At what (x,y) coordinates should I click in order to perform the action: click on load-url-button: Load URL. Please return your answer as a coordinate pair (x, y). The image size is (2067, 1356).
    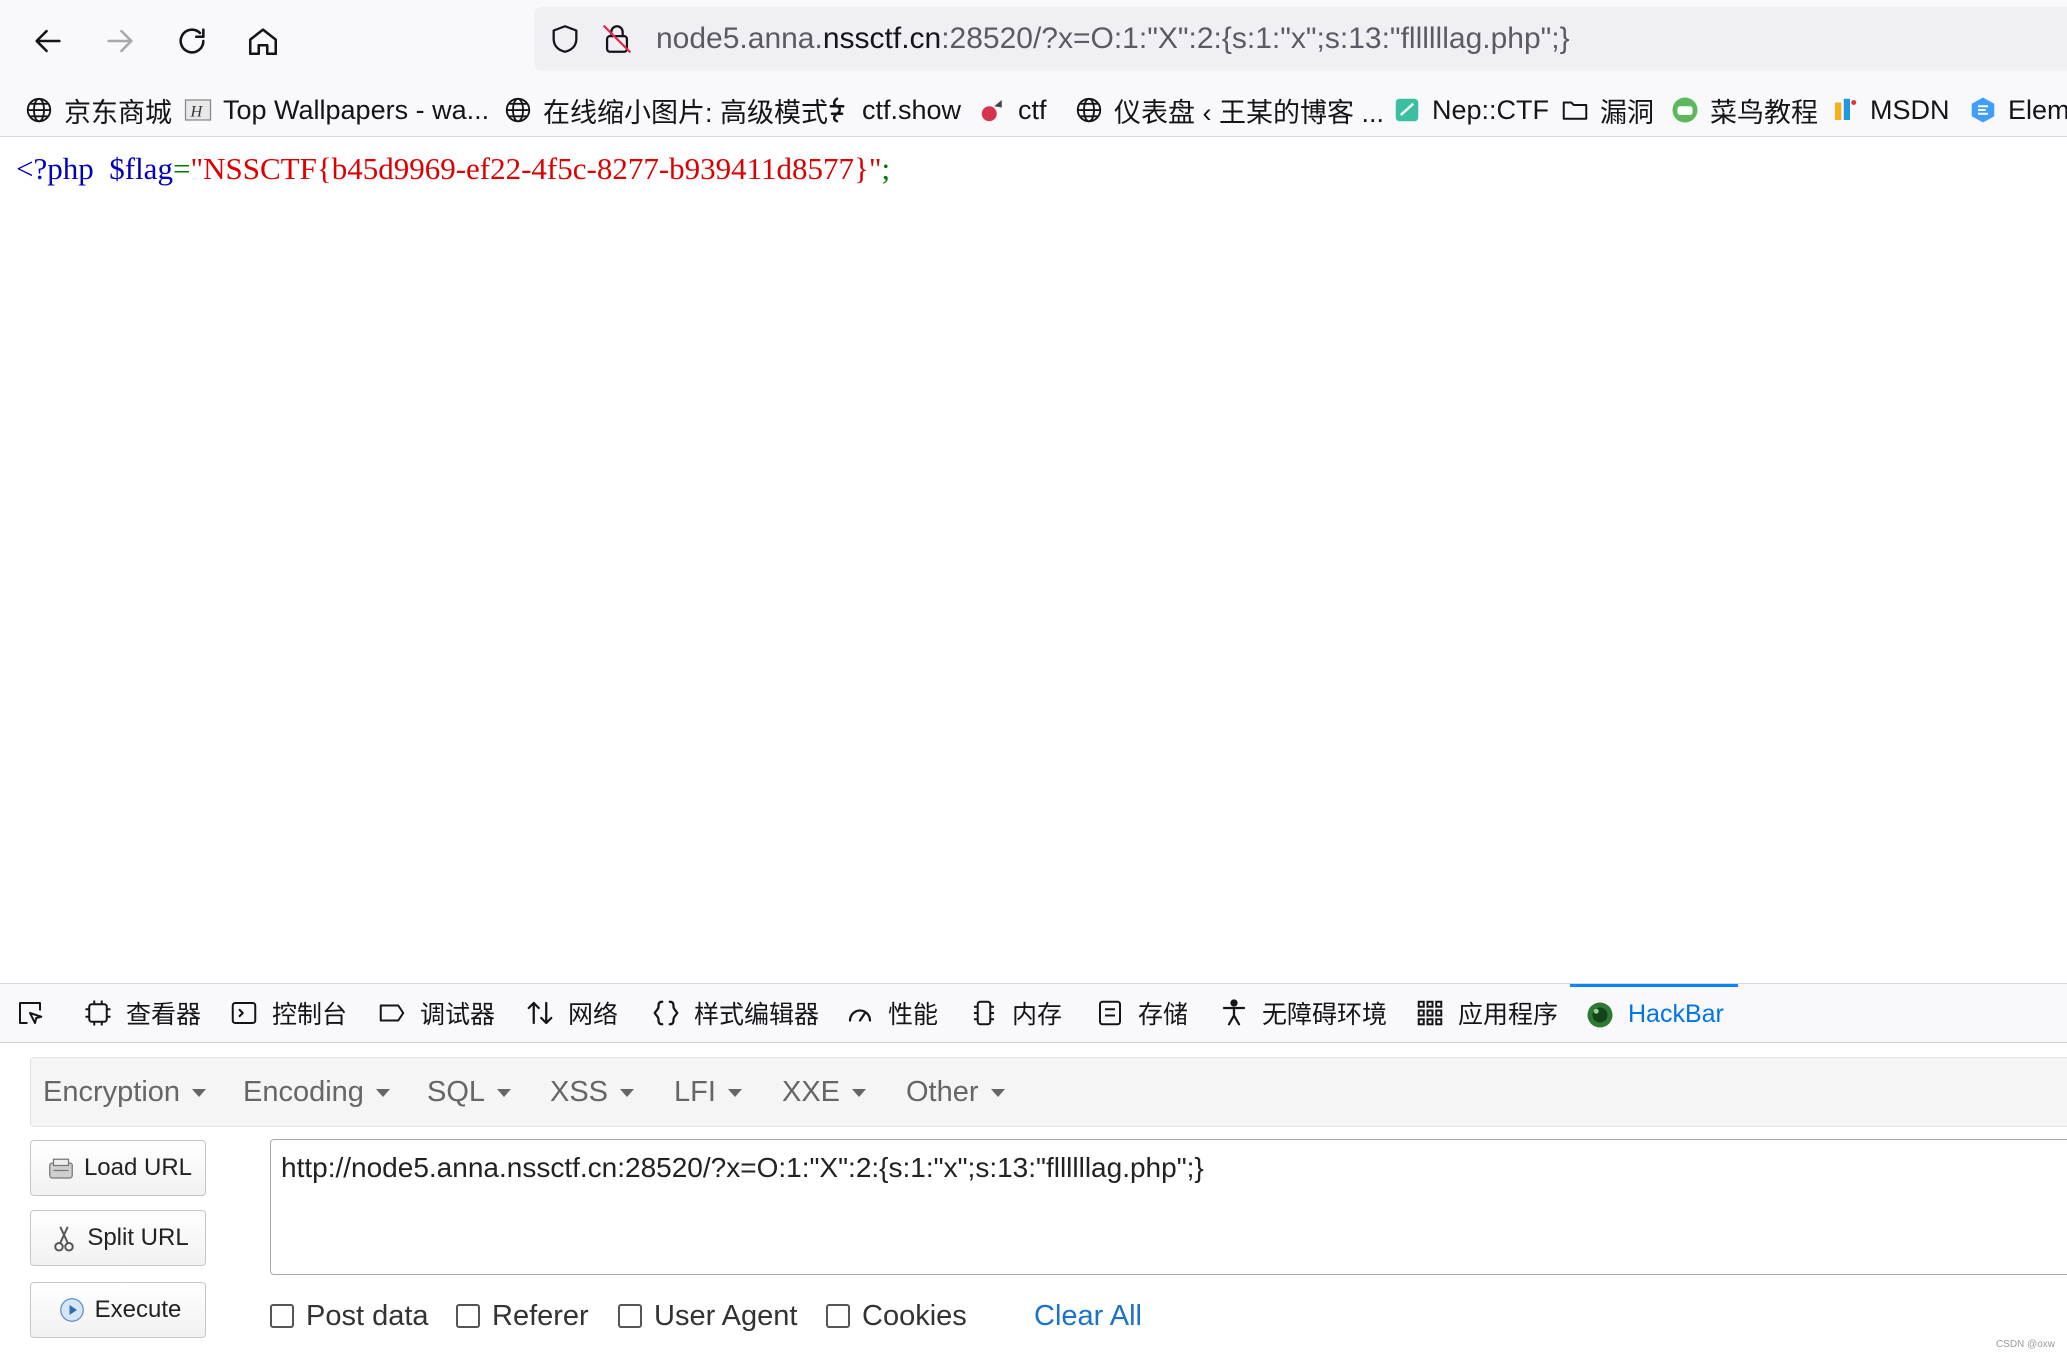
    Looking at the image, I should click on (118, 1168).